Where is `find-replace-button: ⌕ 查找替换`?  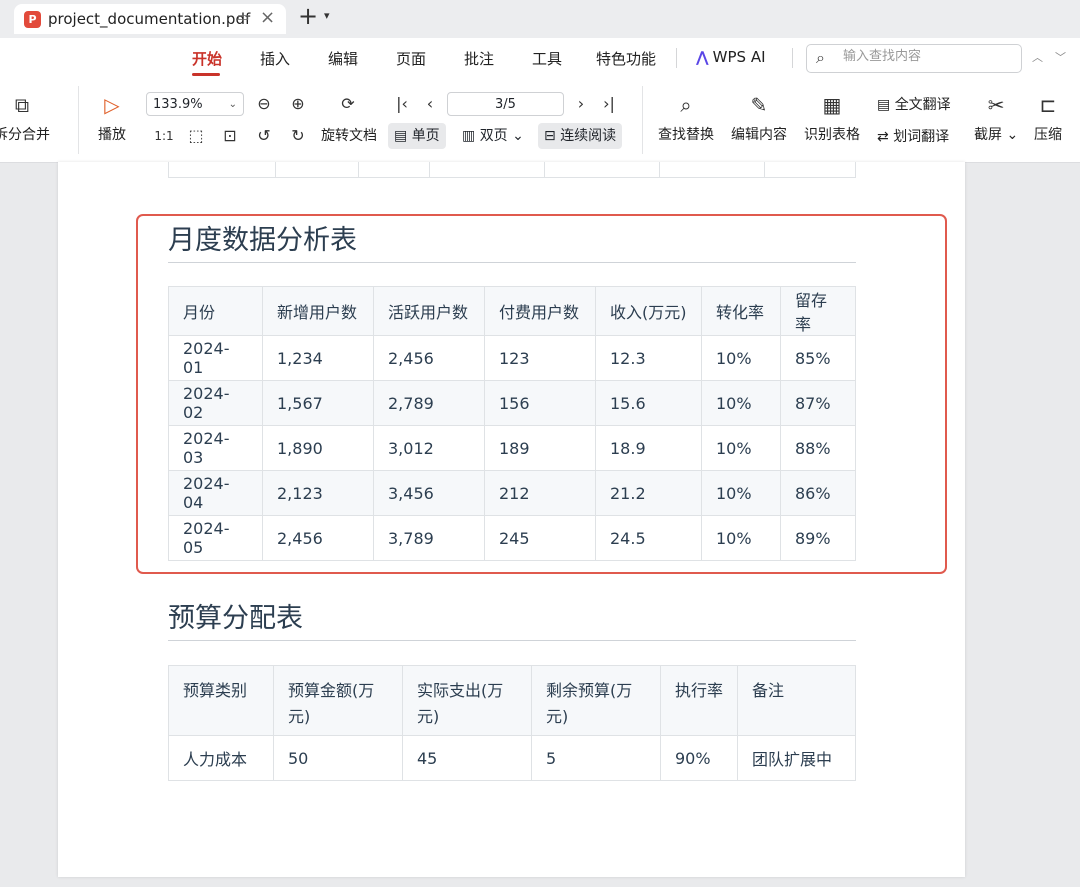 find-replace-button: ⌕ 查找替换 is located at coordinates (686, 118).